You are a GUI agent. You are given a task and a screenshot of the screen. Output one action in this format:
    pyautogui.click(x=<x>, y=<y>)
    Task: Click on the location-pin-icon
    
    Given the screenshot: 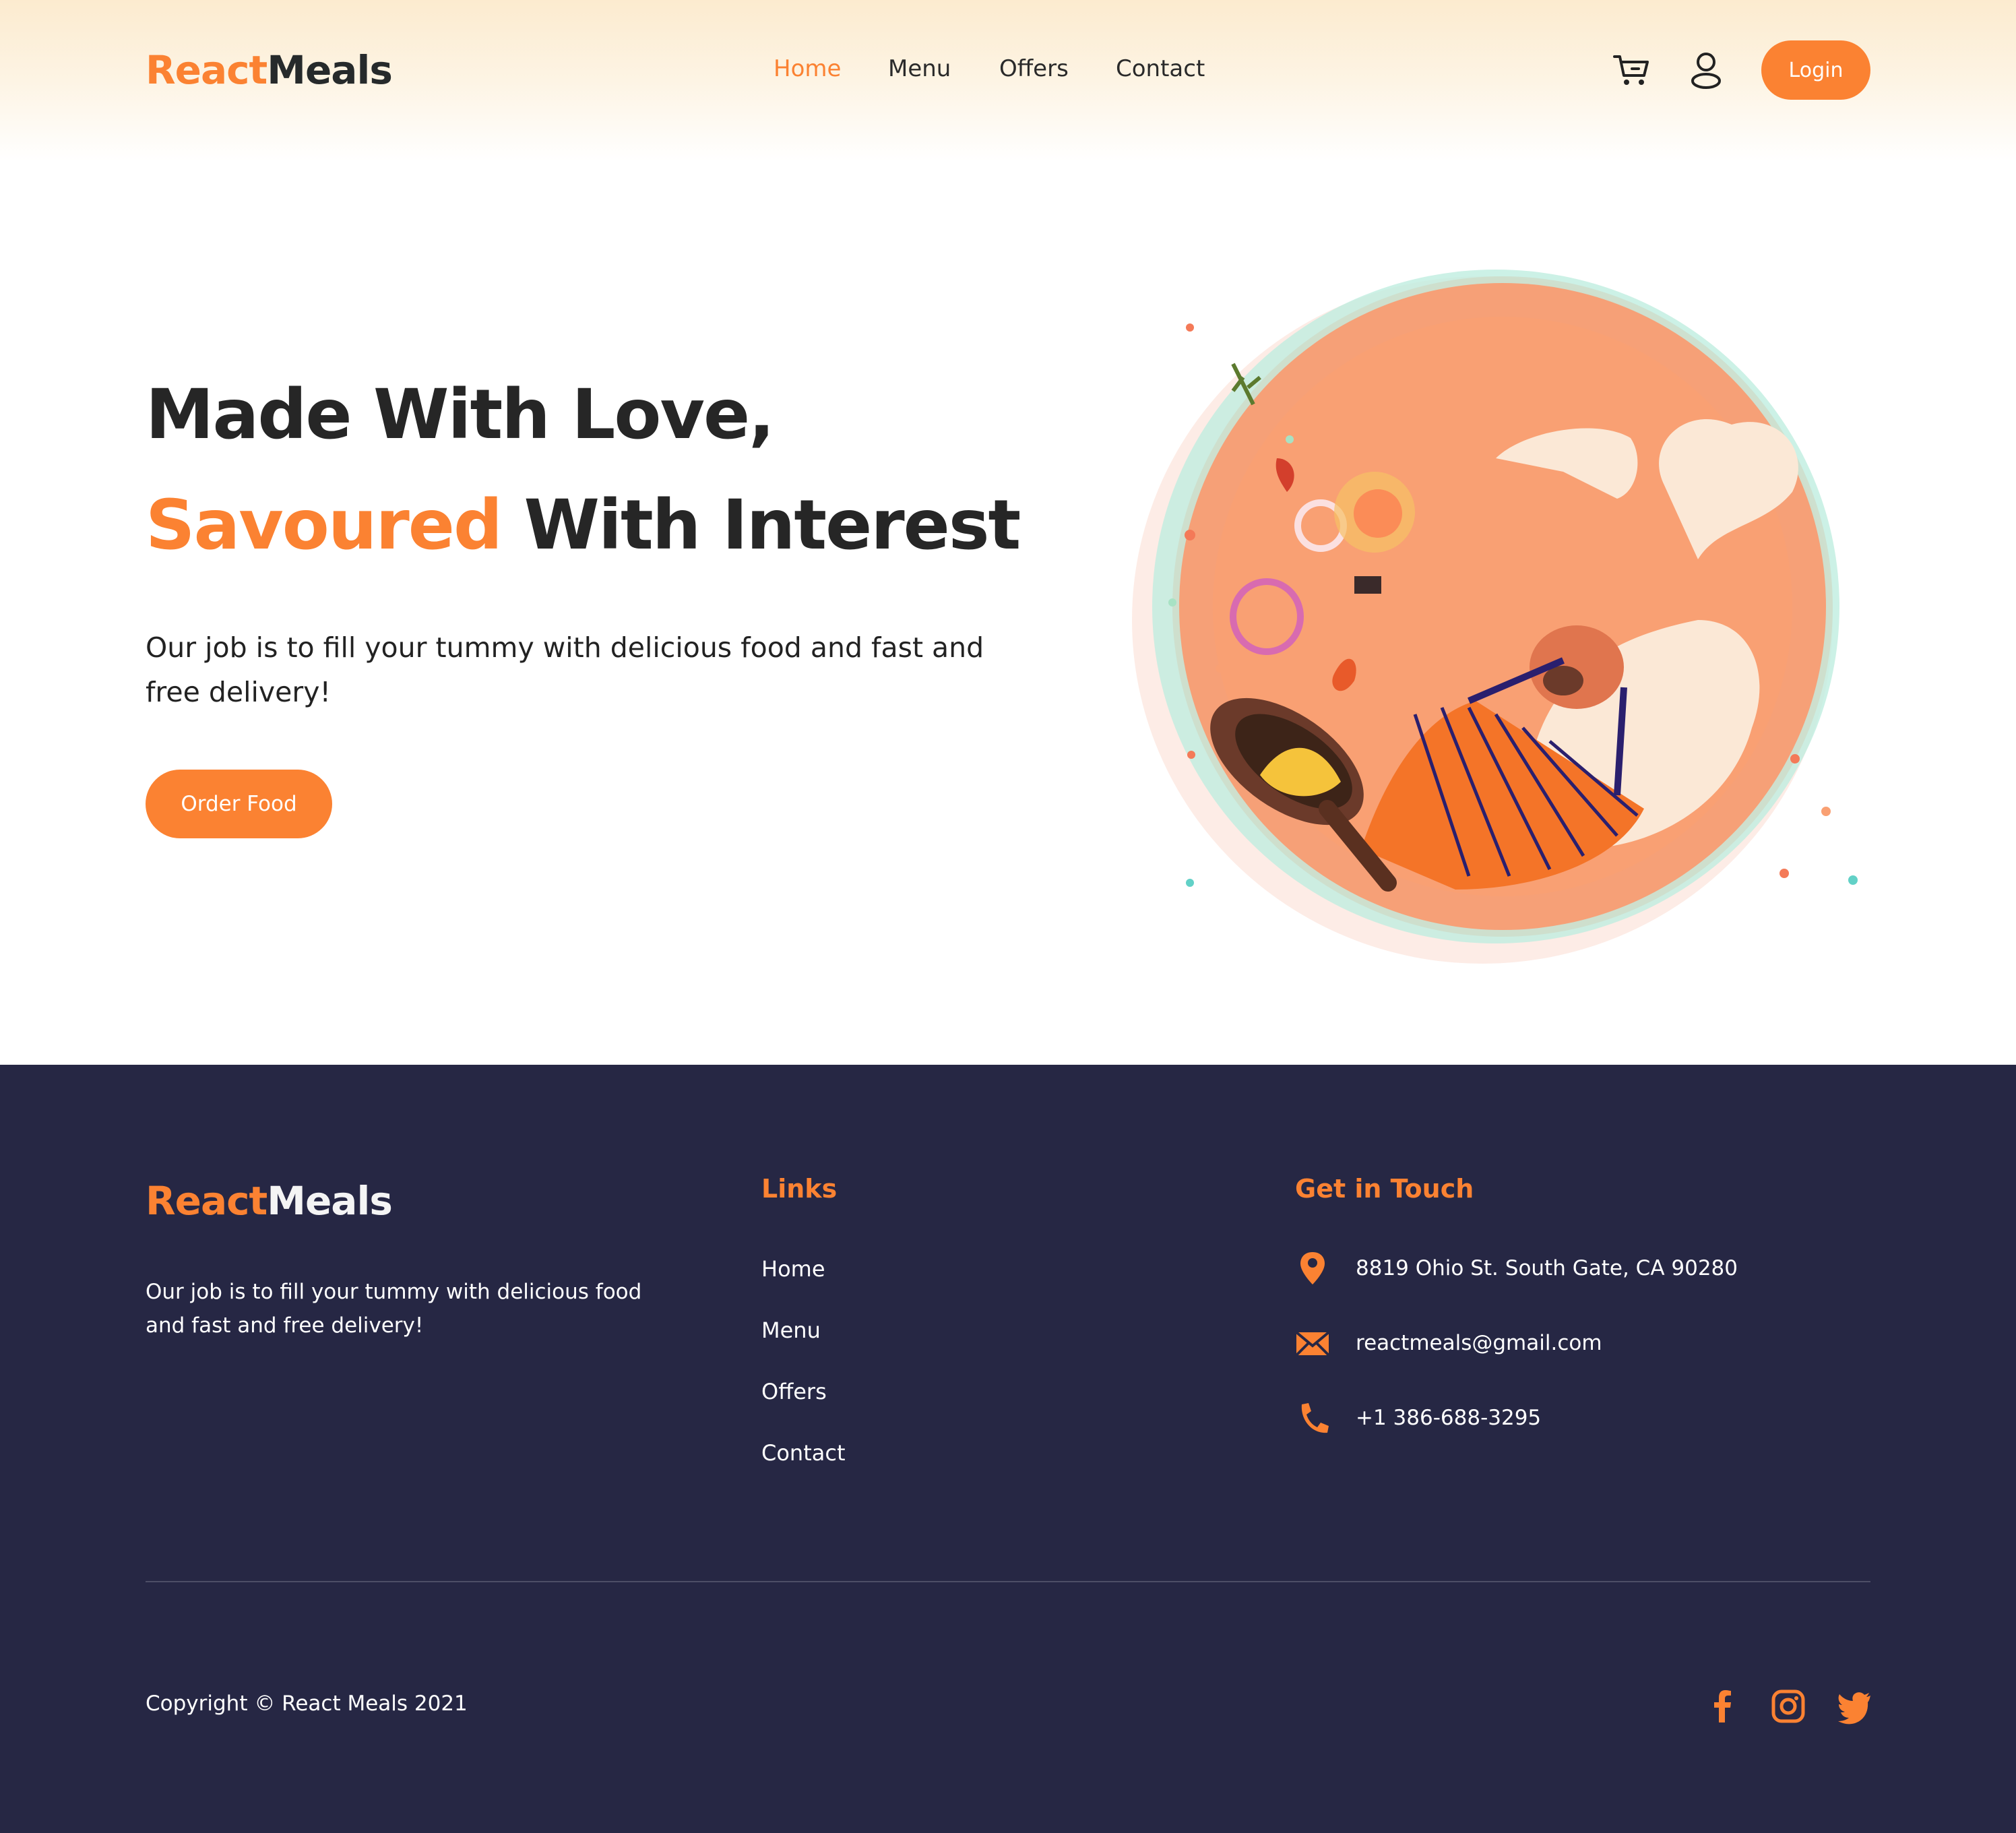 What is the action you would take?
    pyautogui.click(x=1312, y=1268)
    